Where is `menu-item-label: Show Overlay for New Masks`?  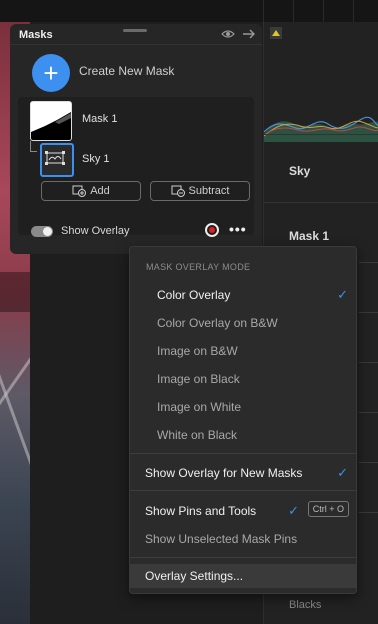 menu-item-label: Show Overlay for New Masks is located at coordinates (224, 473).